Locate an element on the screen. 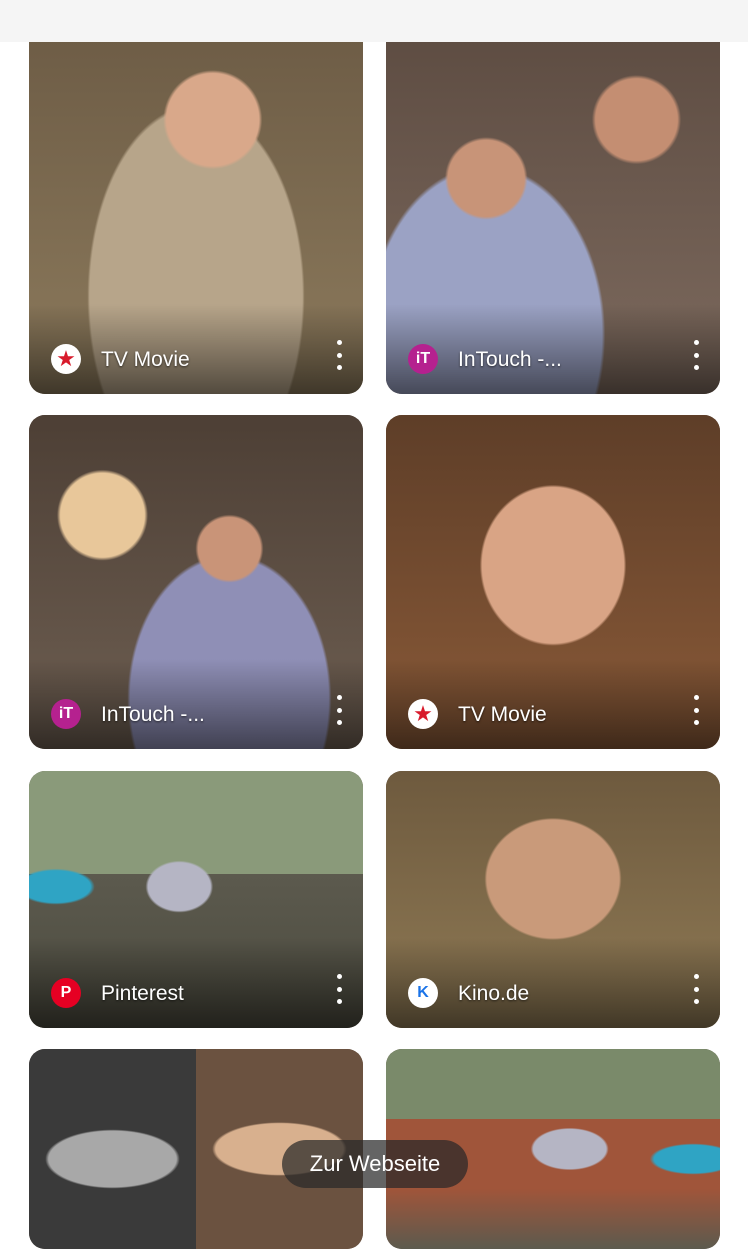 This screenshot has width=748, height=1249. top-bar is located at coordinates (374, 21).